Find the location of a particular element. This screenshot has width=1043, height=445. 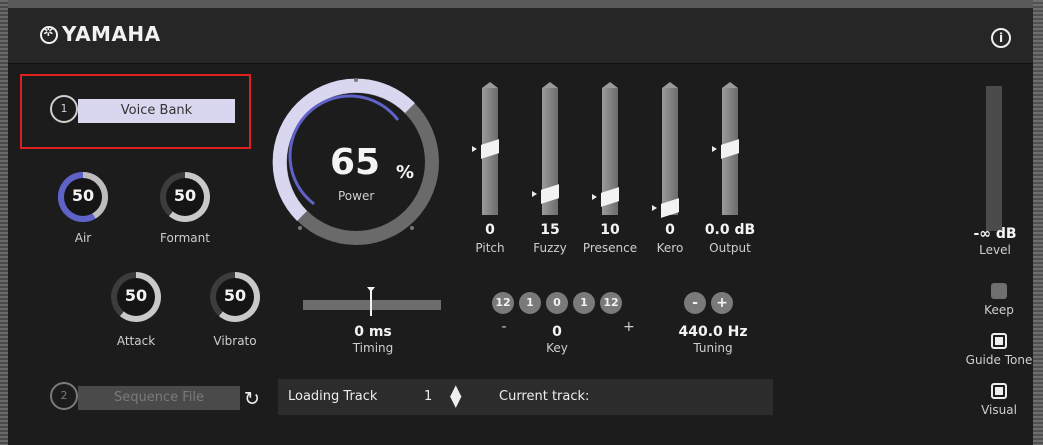

current-track-label: Current track: is located at coordinates (544, 396).